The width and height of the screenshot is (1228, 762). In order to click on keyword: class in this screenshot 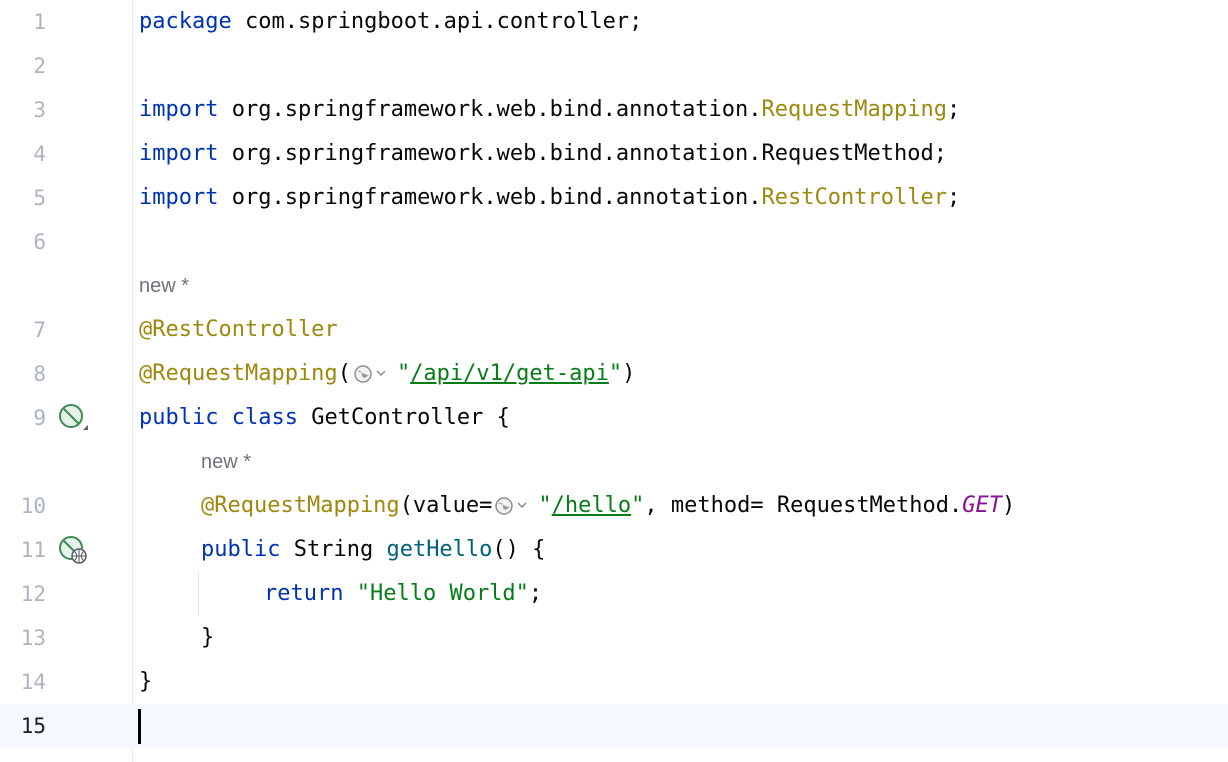, I will do `click(264, 417)`.